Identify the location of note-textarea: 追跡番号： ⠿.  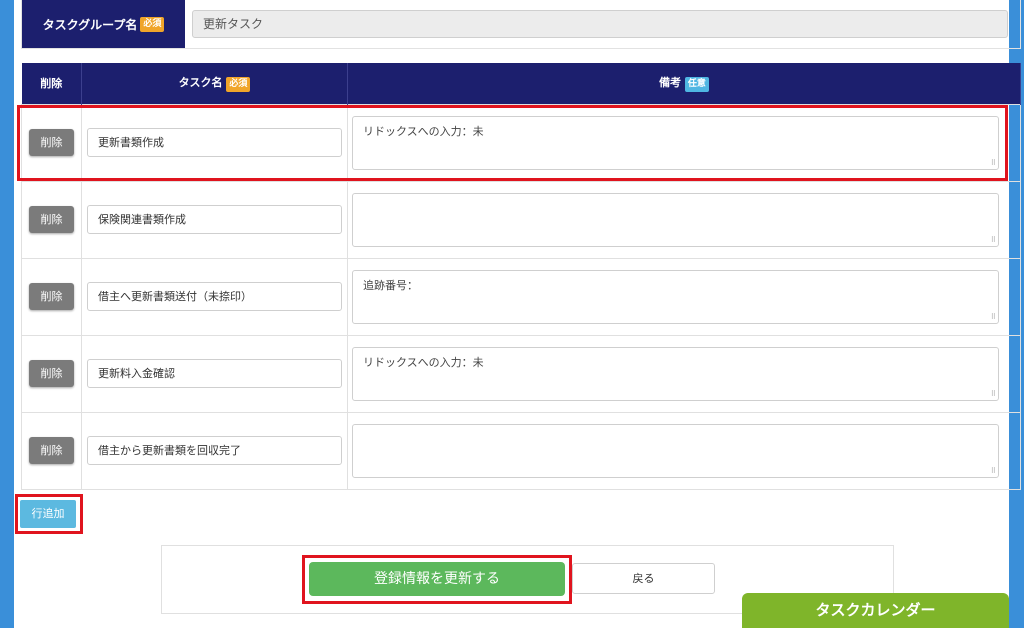
(675, 296).